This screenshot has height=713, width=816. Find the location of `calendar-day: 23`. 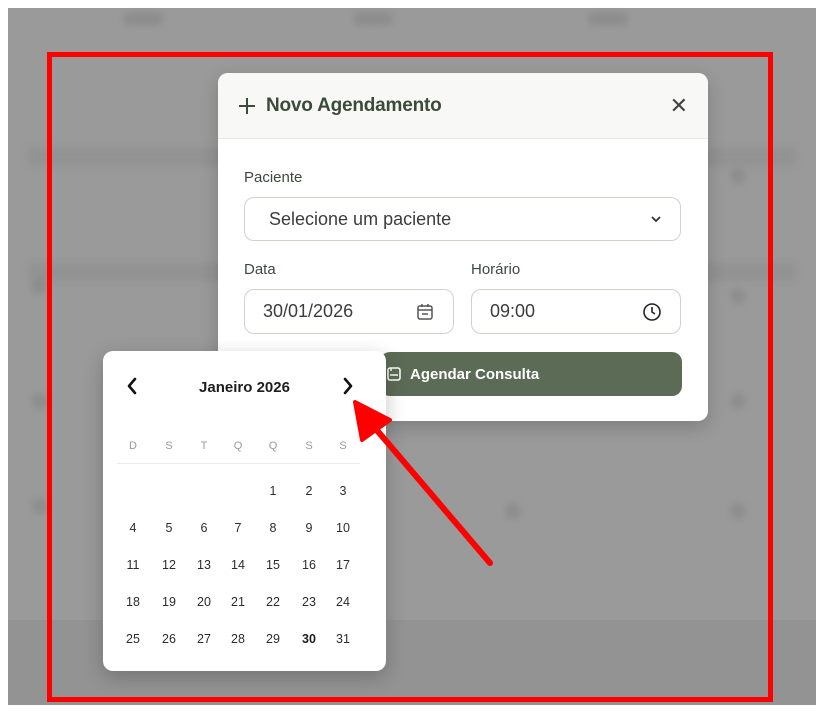

calendar-day: 23 is located at coordinates (309, 602).